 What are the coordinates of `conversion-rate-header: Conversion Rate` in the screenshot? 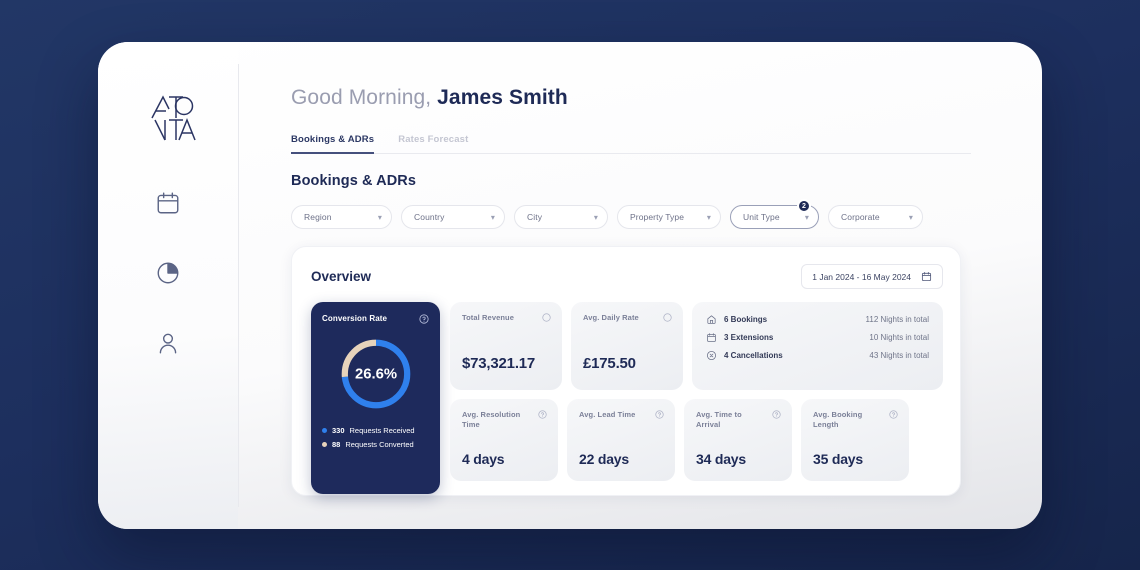 It's located at (375, 319).